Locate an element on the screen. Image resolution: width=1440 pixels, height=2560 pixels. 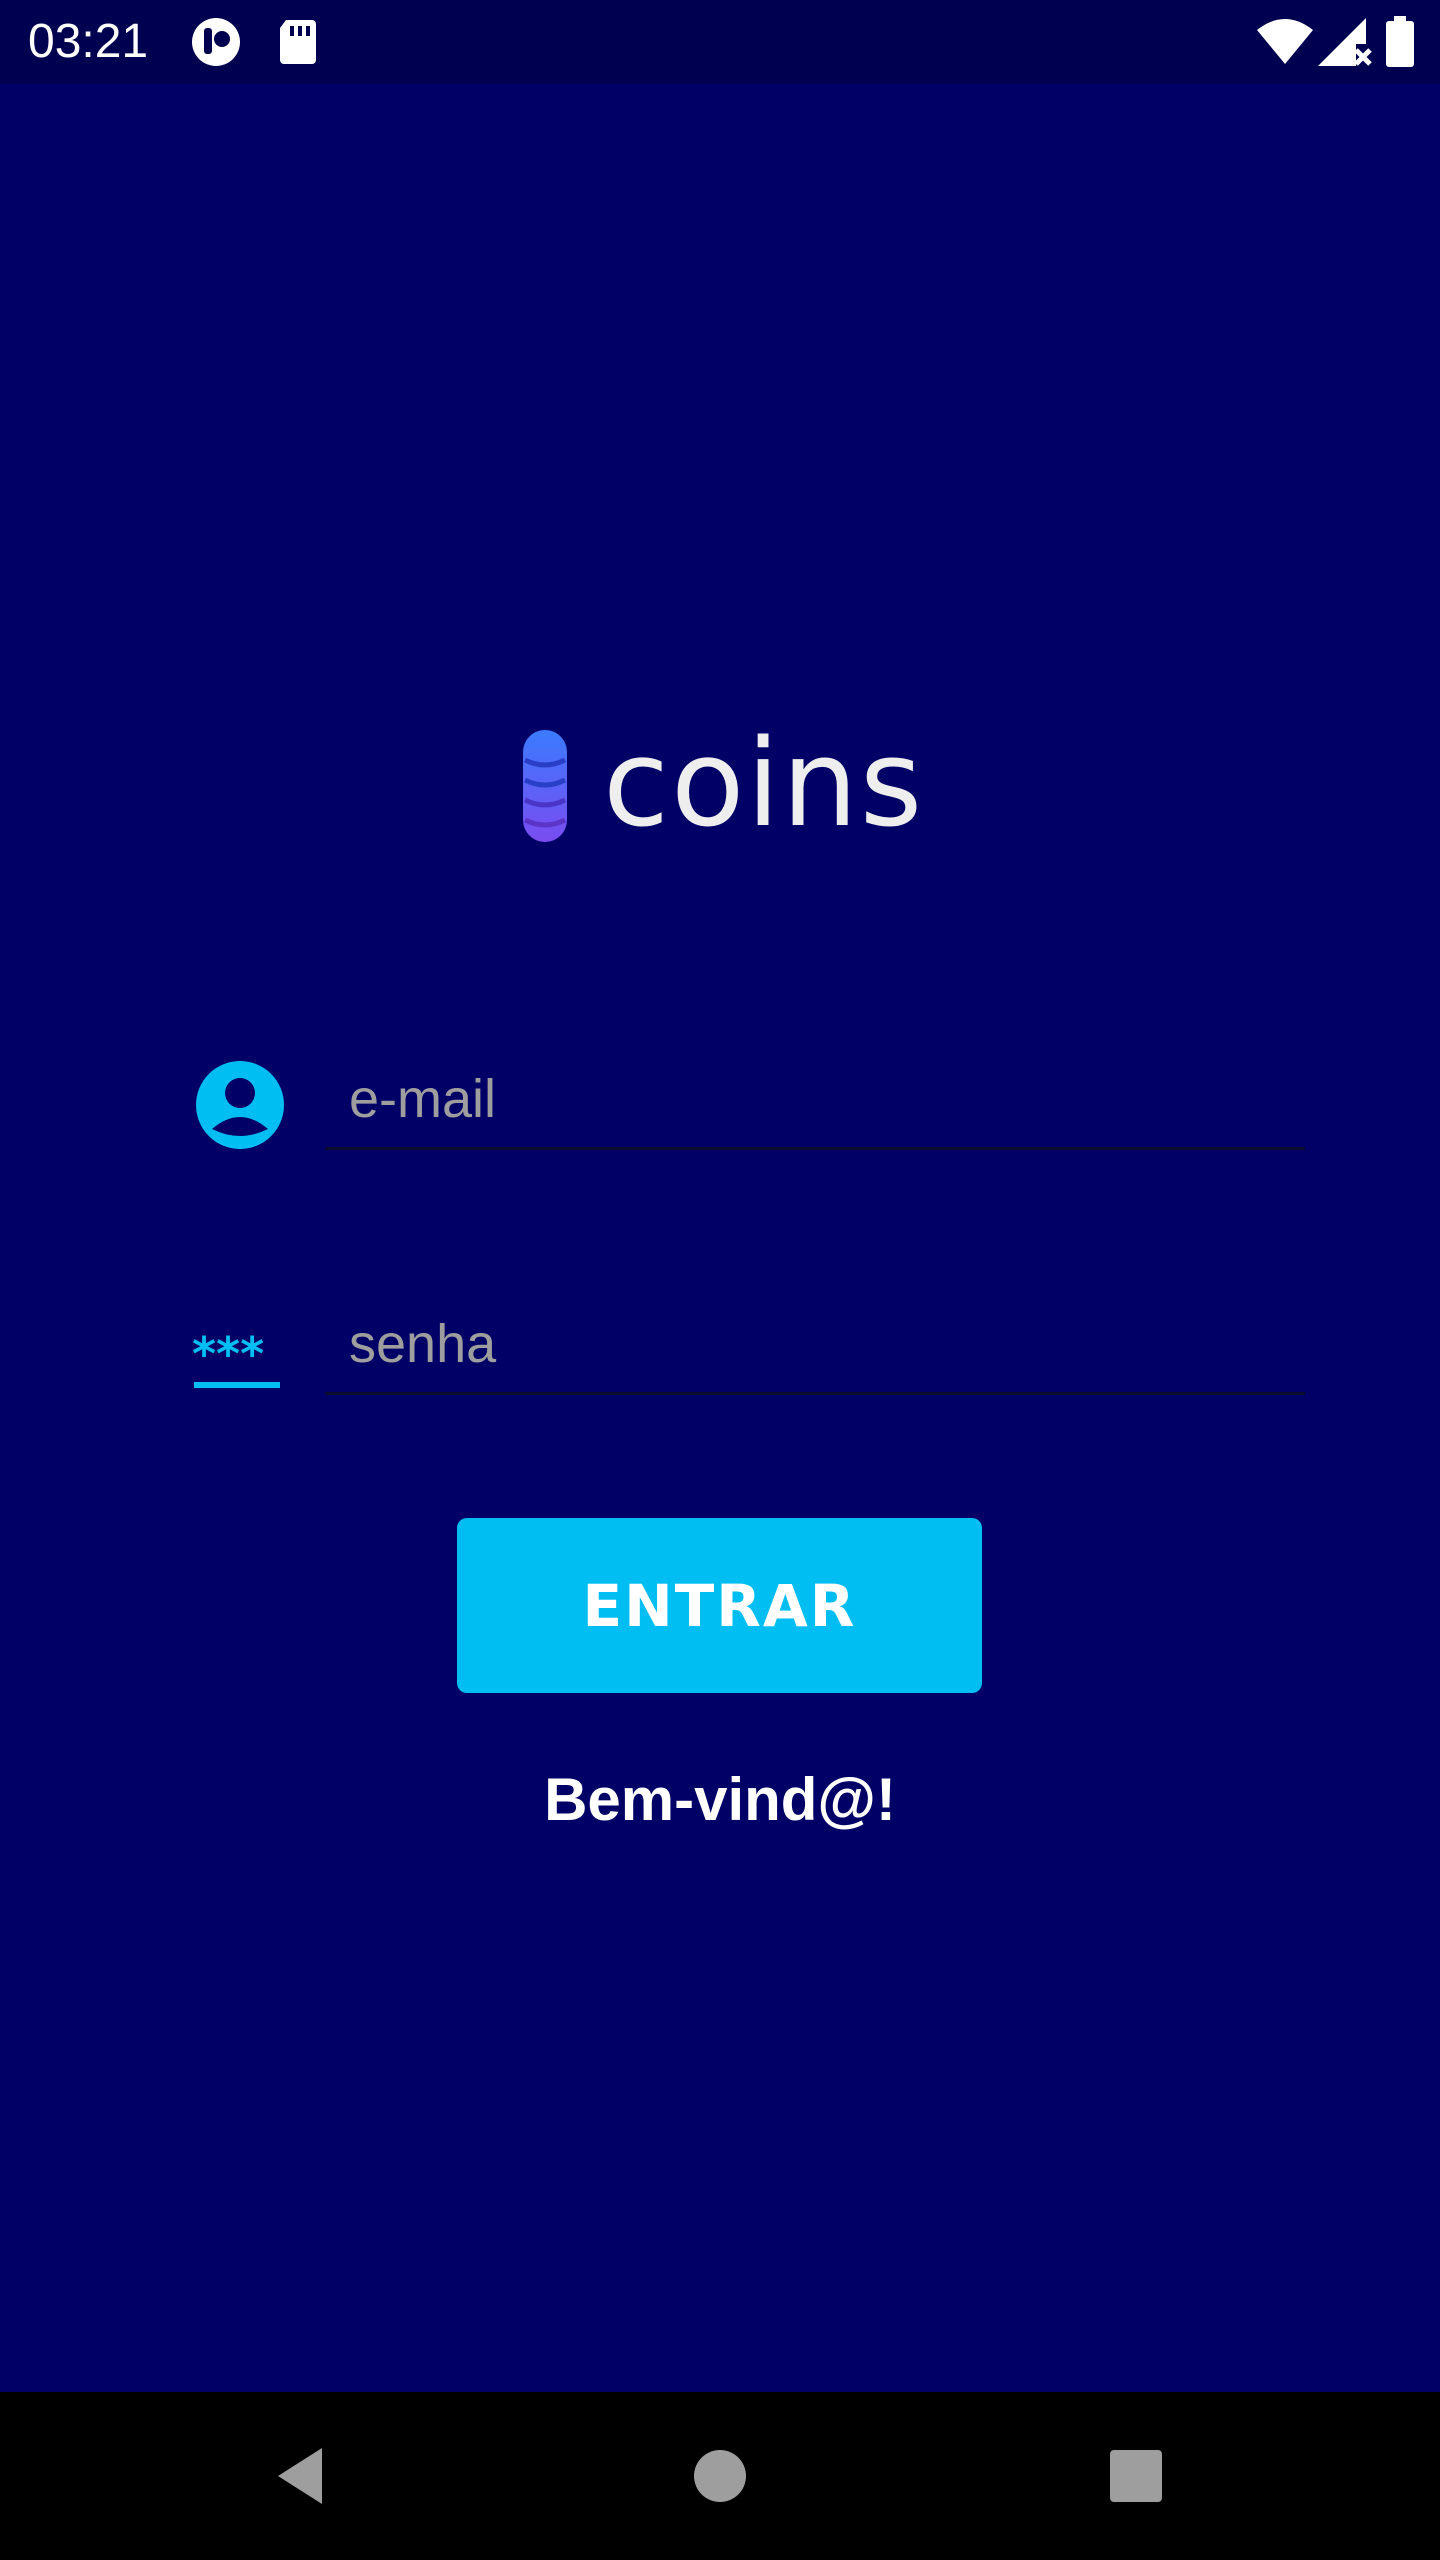
sd-card-icon is located at coordinates (298, 42).